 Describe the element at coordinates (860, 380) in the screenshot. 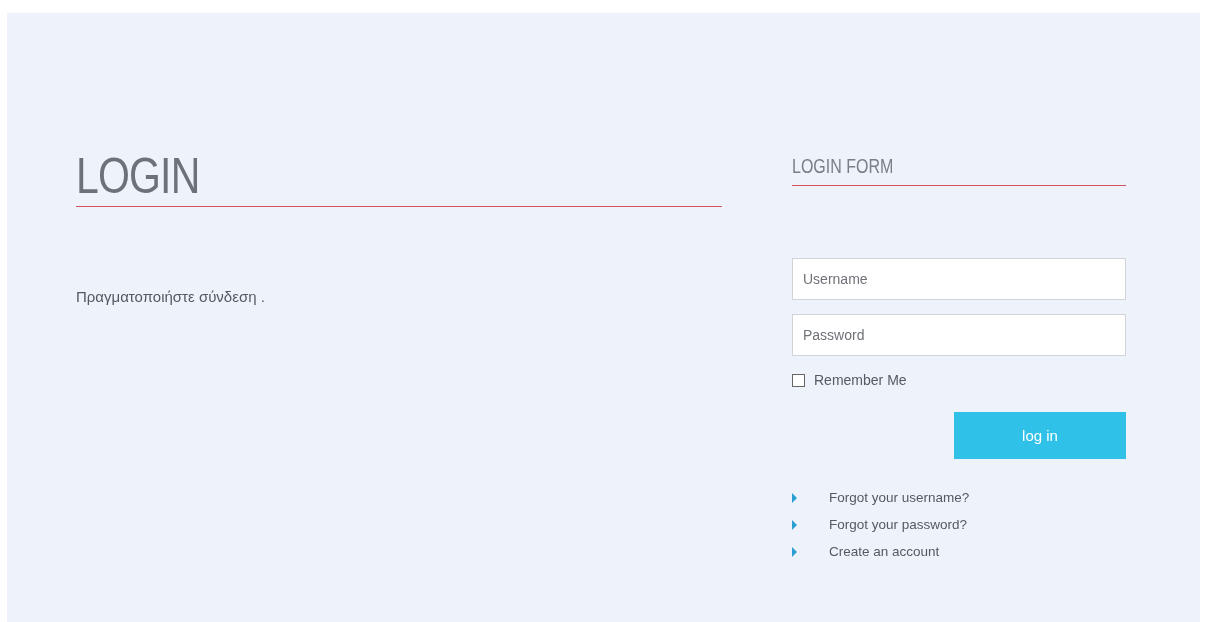

I see `remember-label: Remember Me` at that location.